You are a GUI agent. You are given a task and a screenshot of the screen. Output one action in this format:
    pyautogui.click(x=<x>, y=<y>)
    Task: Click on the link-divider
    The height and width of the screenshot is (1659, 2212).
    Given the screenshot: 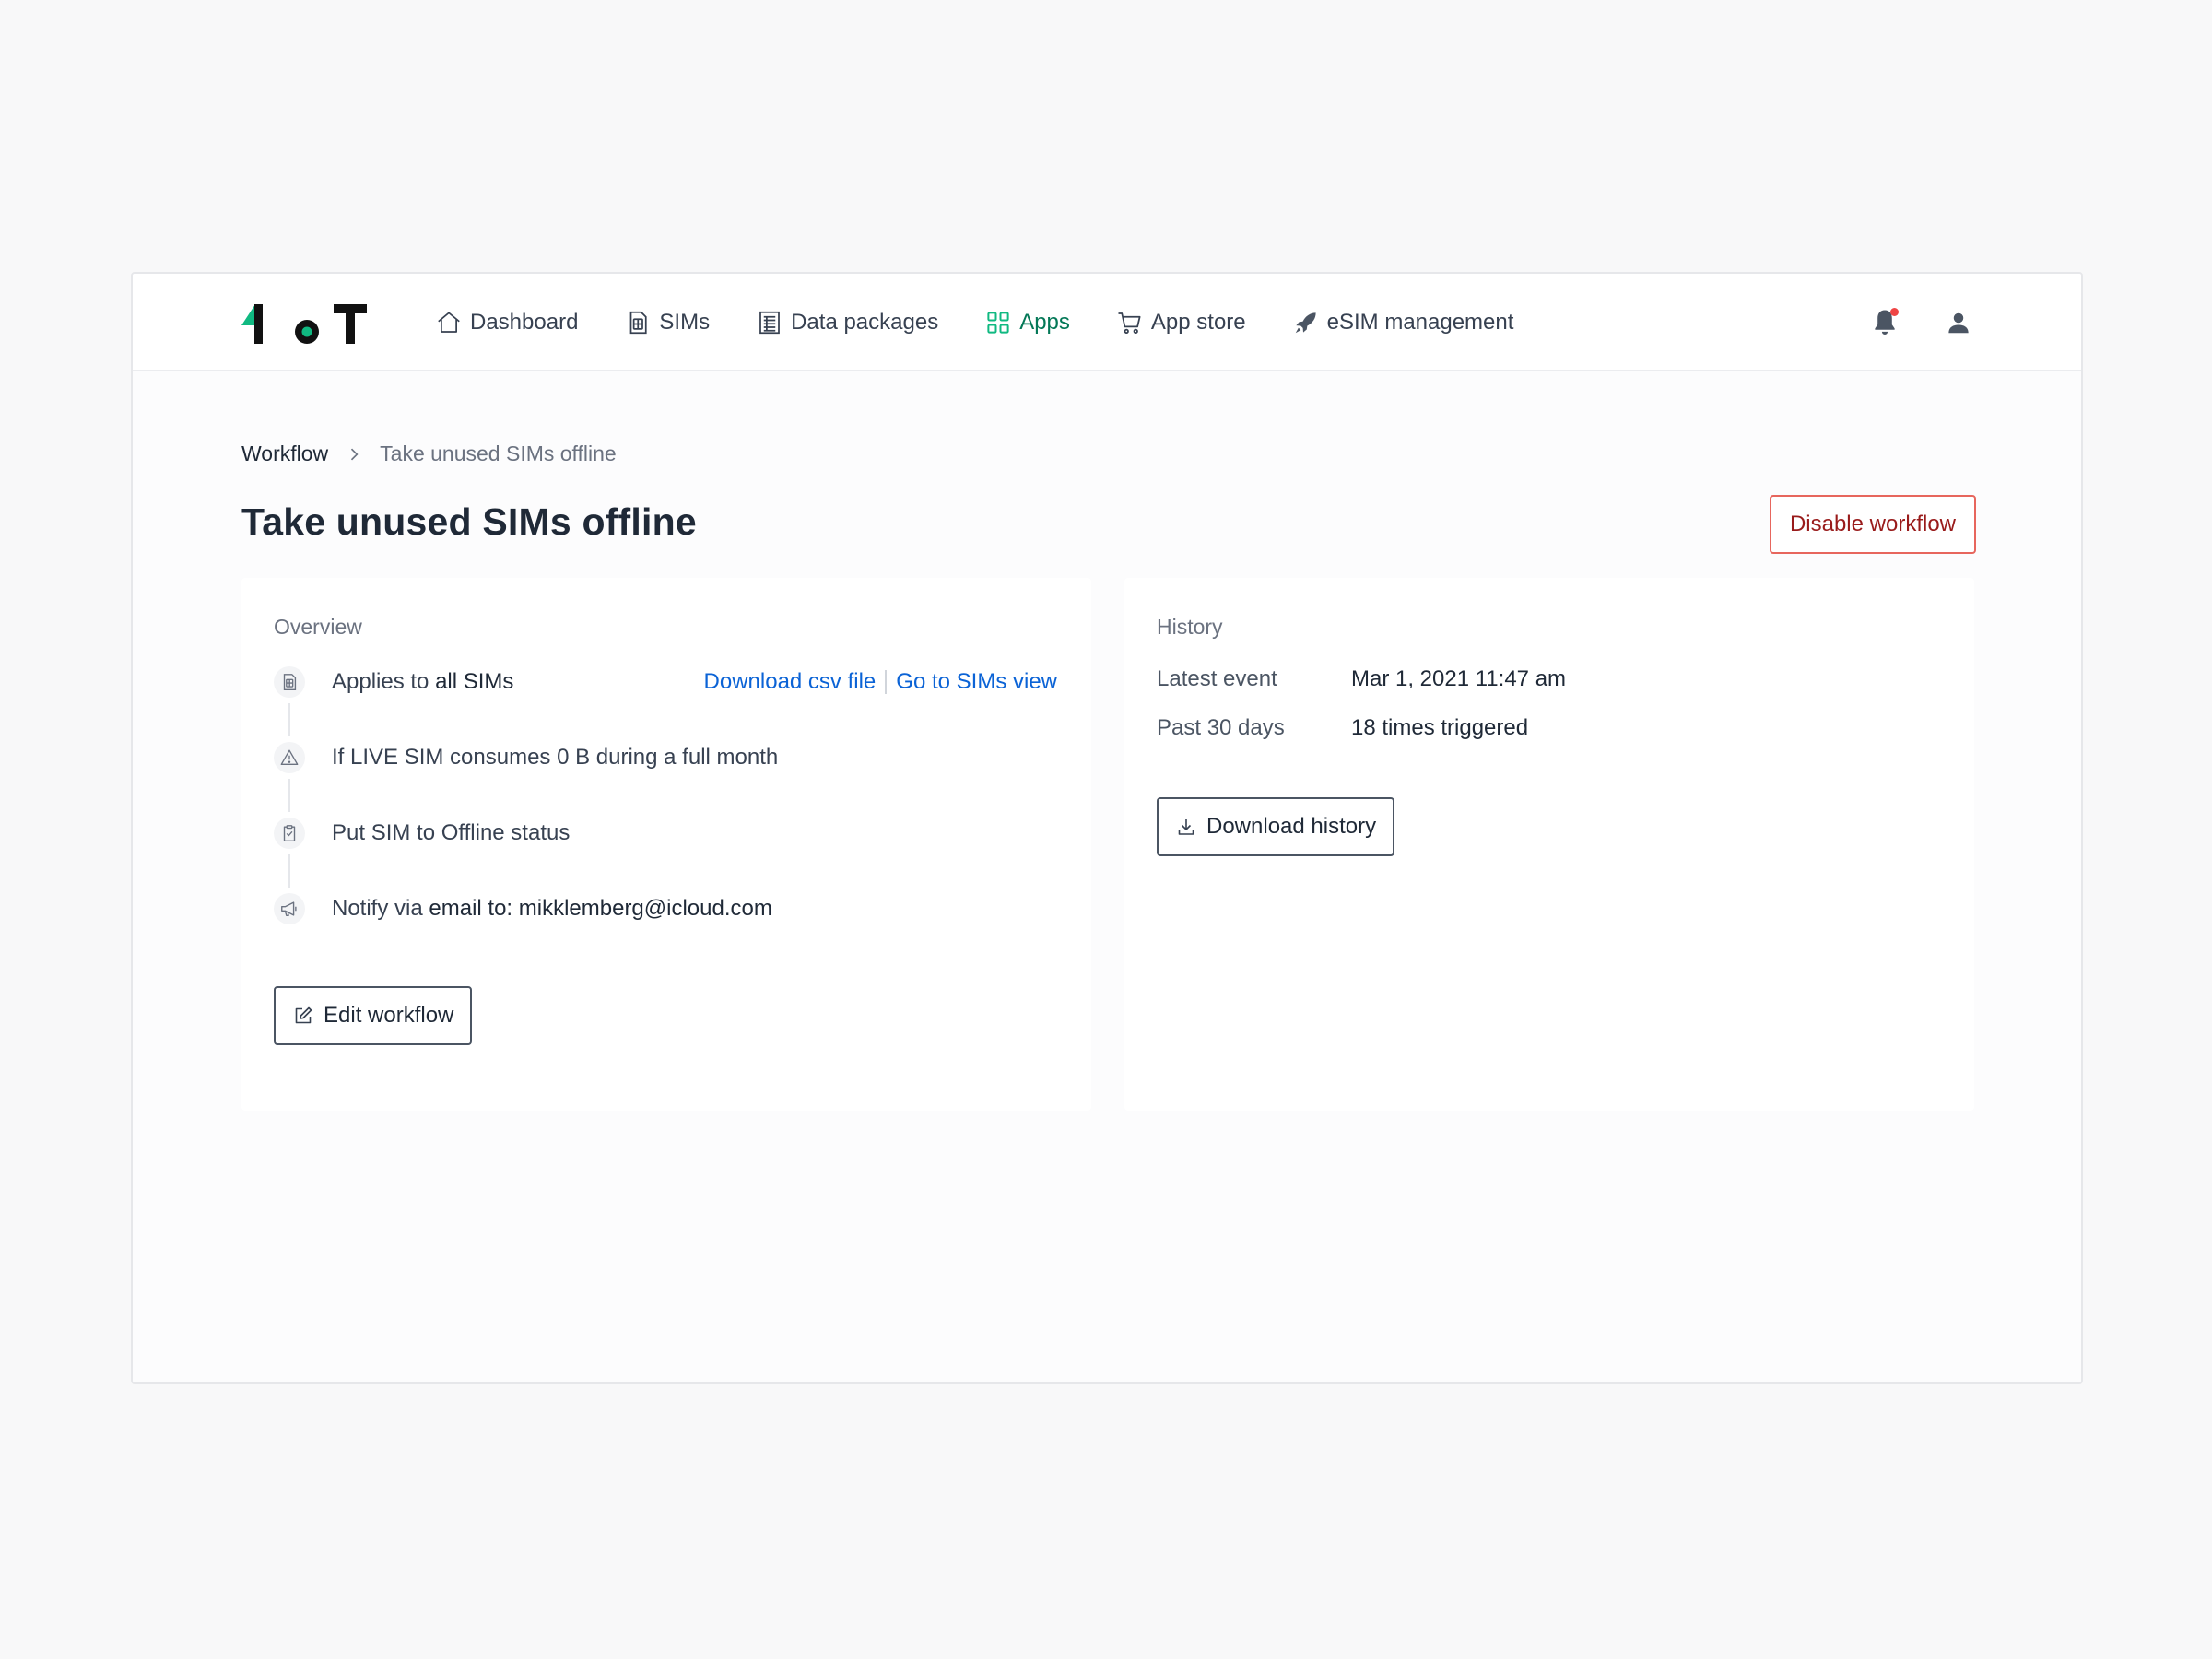 What is the action you would take?
    pyautogui.click(x=886, y=682)
    